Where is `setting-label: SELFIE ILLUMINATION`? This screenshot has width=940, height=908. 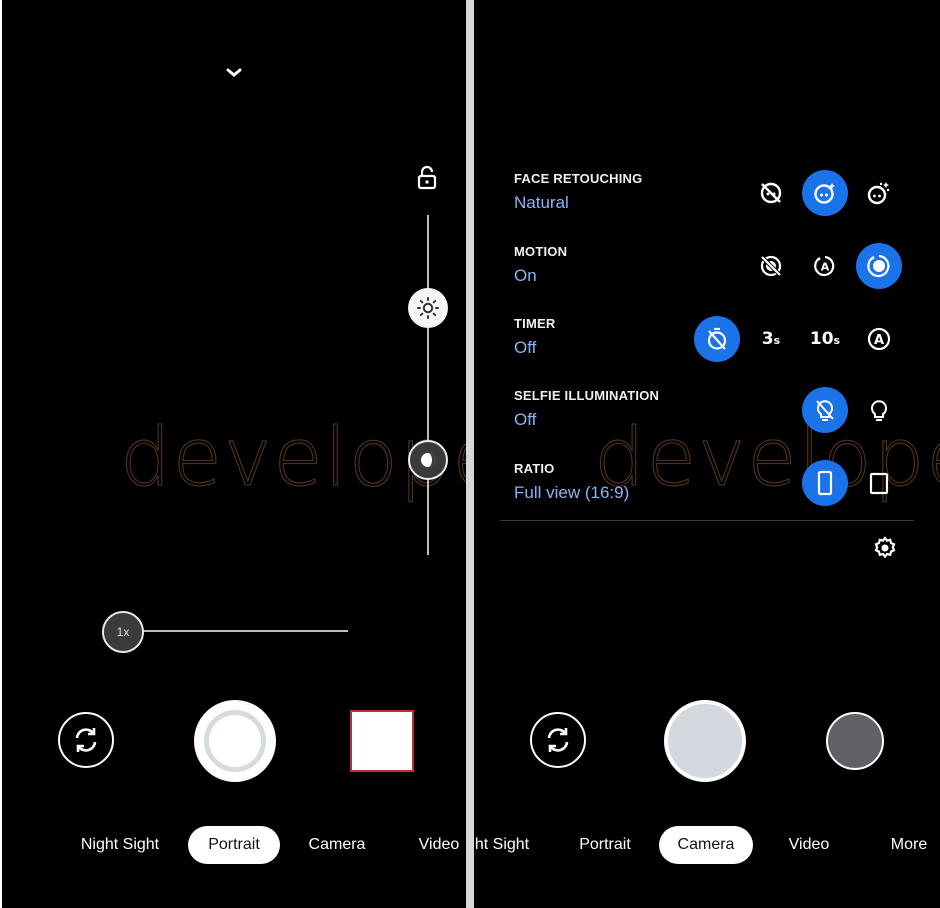 setting-label: SELFIE ILLUMINATION is located at coordinates (587, 395).